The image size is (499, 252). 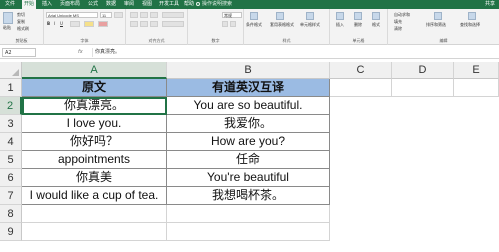 I want to click on styles-group-label: 样式, so click(x=286, y=40).